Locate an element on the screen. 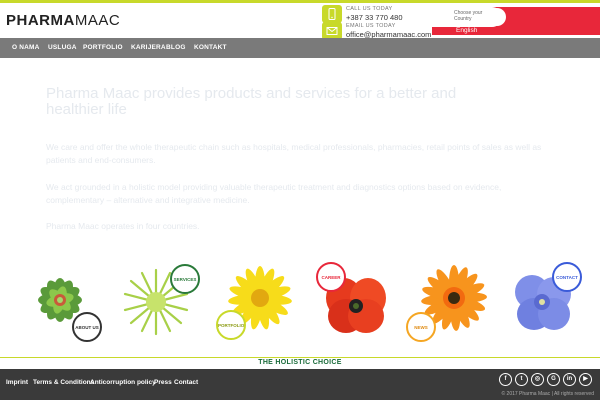 The width and height of the screenshot is (600, 400). footer-link-imprint: Imprint is located at coordinates (17, 382).